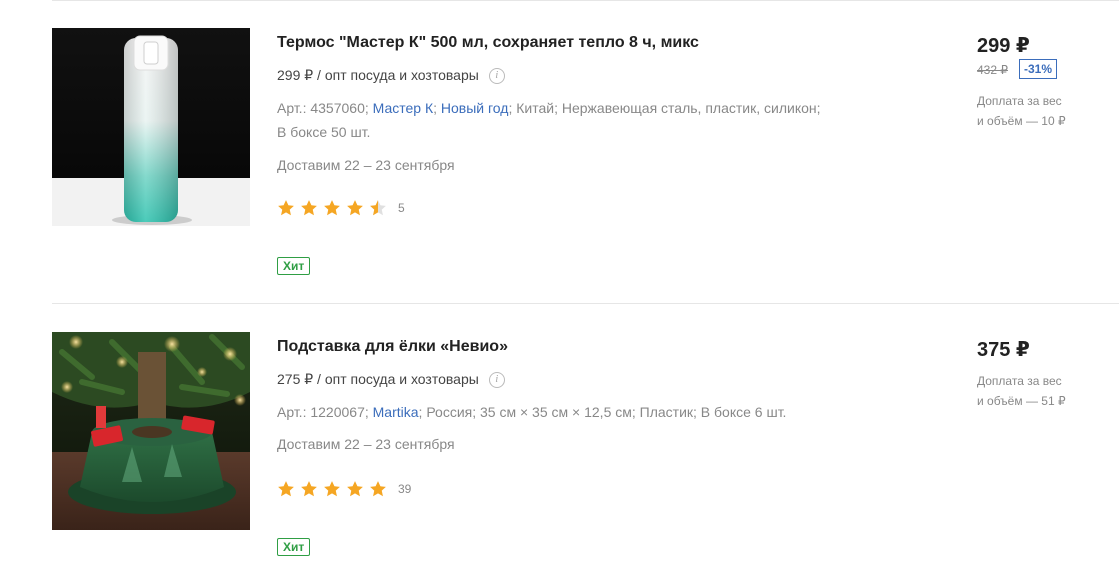  Describe the element at coordinates (585, 303) in the screenshot. I see `product-divider` at that location.